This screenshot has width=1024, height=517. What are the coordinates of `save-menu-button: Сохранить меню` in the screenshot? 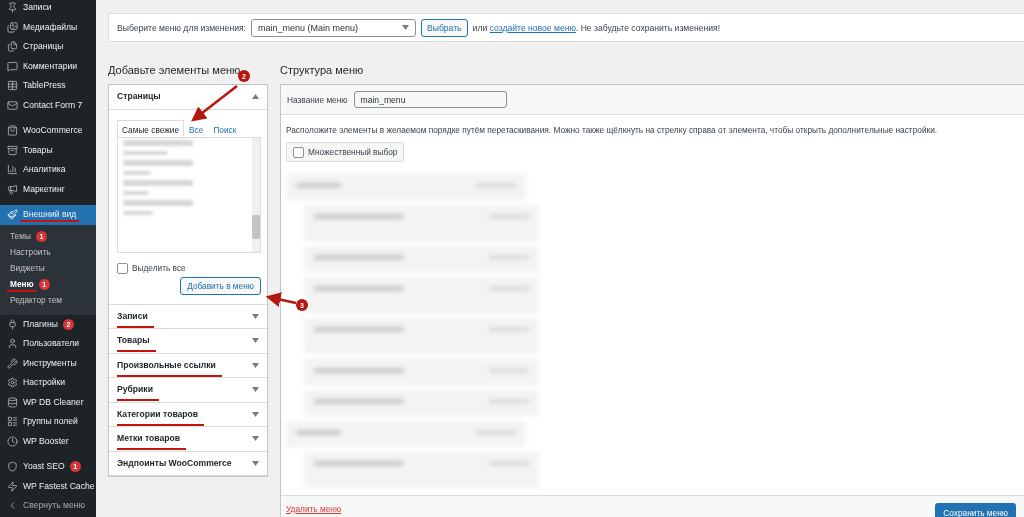 It's located at (975, 510).